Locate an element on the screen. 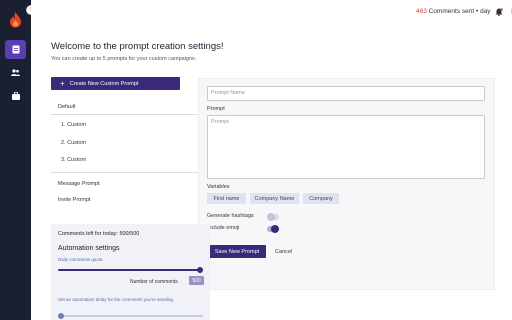  flame-logo-icon is located at coordinates (15, 20).